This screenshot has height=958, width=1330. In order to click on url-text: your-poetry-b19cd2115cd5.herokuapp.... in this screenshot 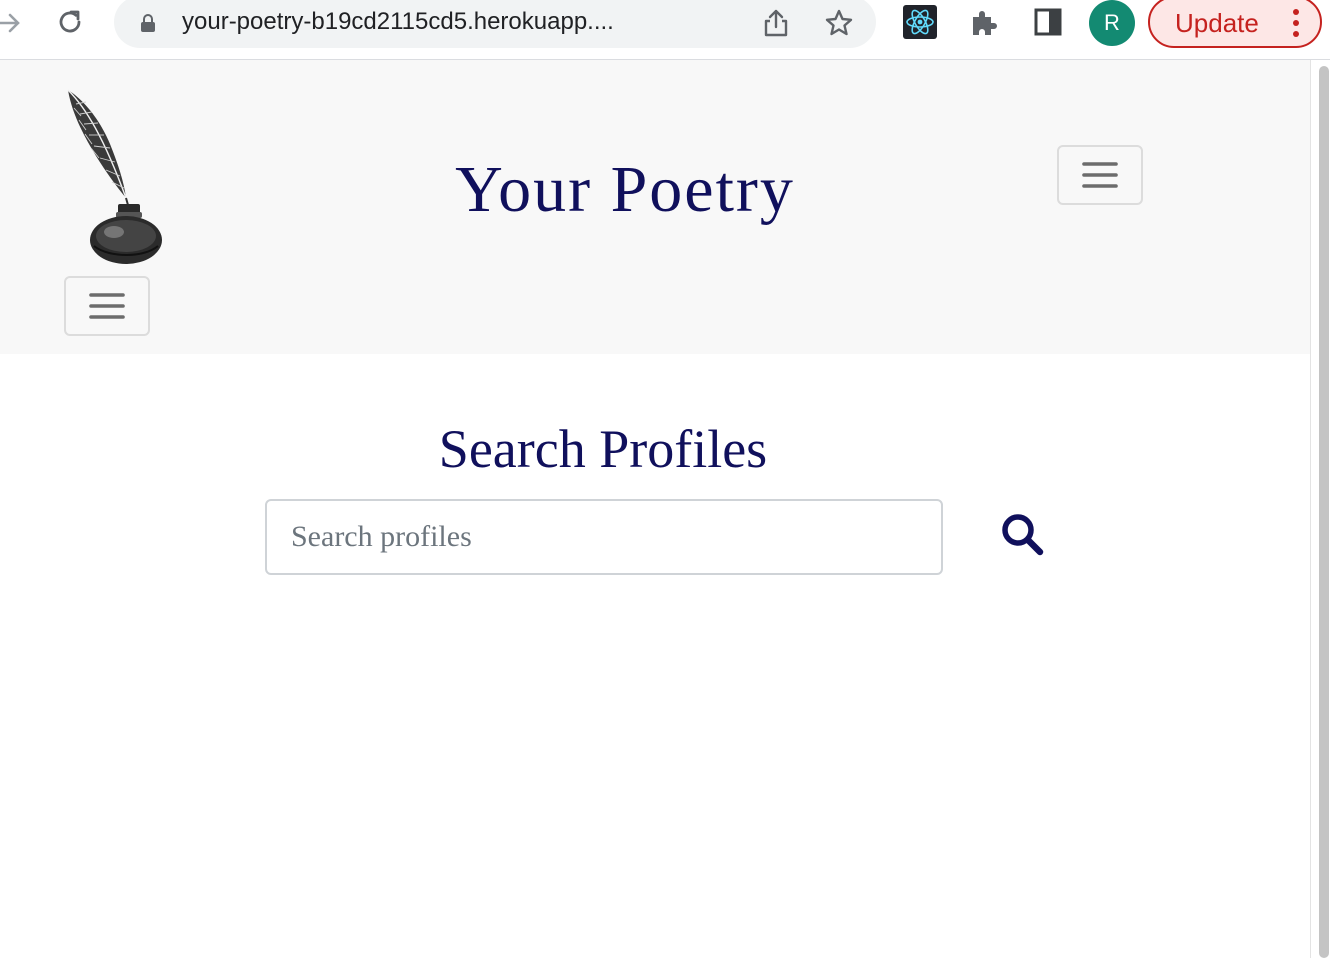, I will do `click(398, 22)`.